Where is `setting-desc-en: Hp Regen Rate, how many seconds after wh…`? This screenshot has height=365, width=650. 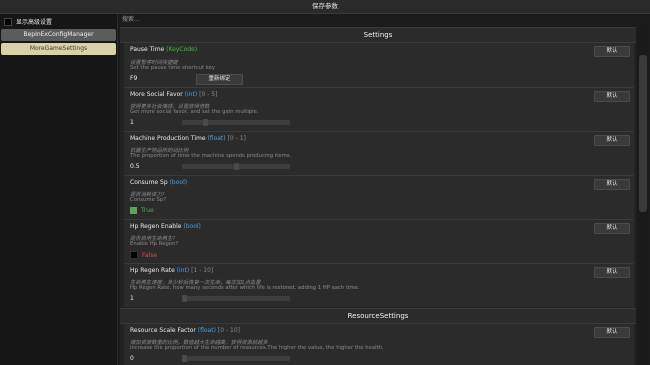 setting-desc-en: Hp Regen Rate, how many seconds after wh… is located at coordinates (245, 288).